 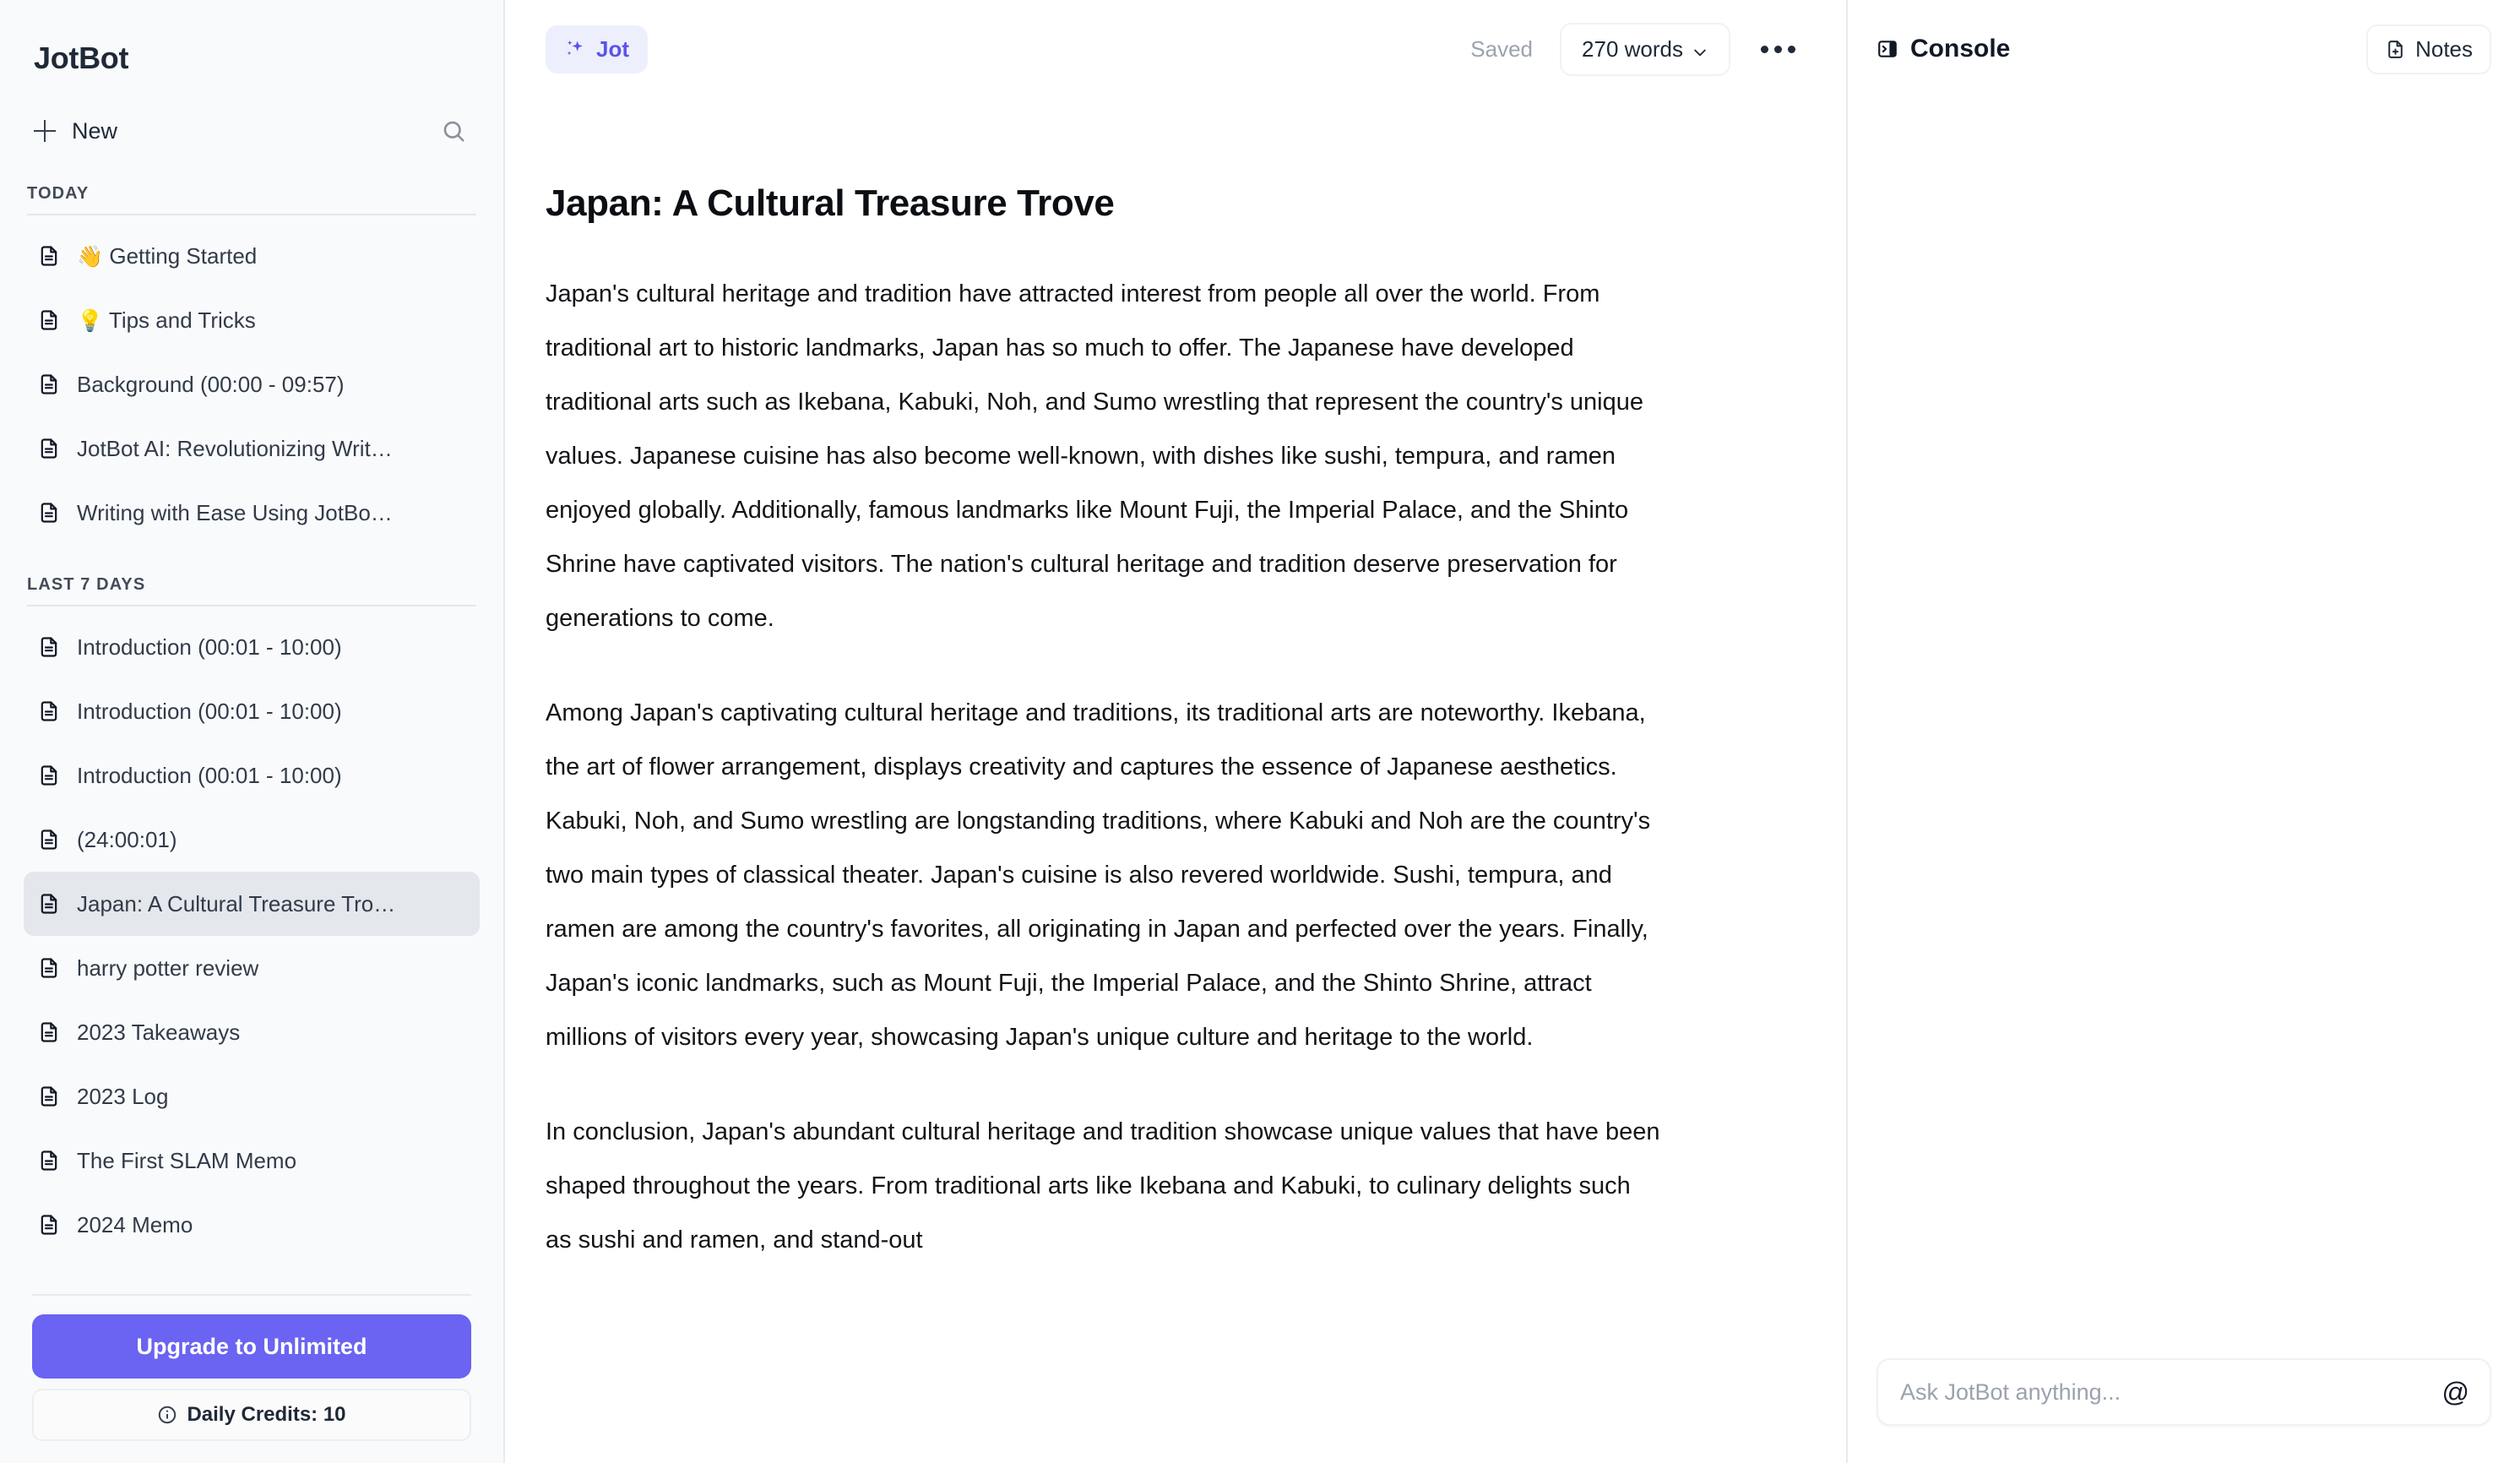 I want to click on console-header: Console Notes, so click(x=2184, y=49).